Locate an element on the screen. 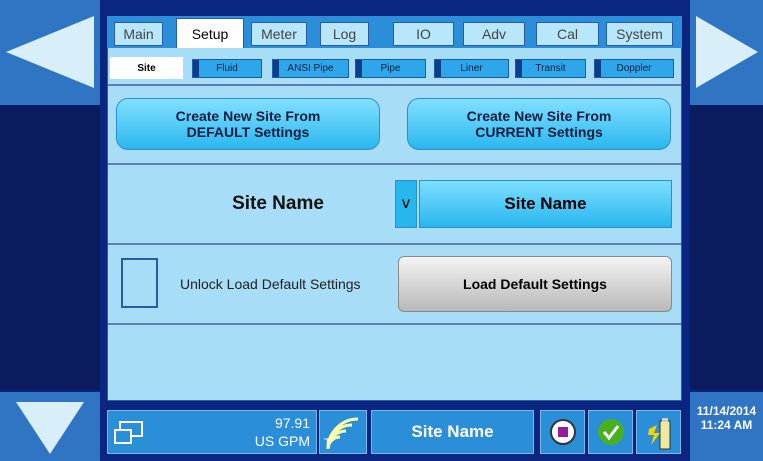 The width and height of the screenshot is (763, 461). signal-letter: T is located at coordinates (327, 443).